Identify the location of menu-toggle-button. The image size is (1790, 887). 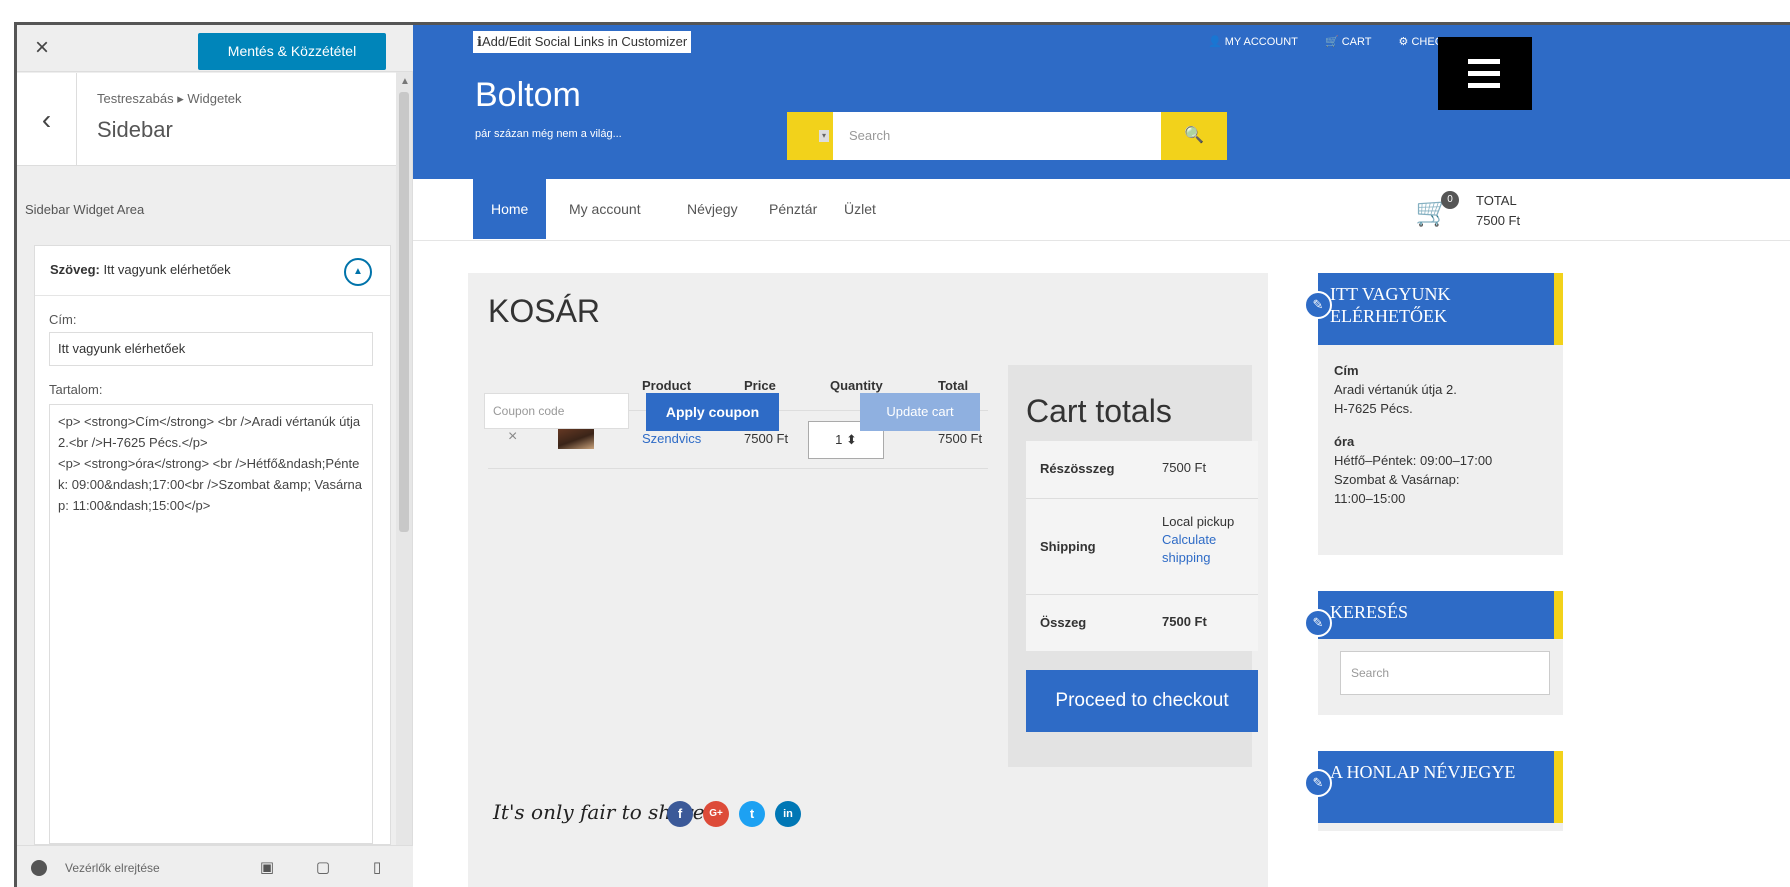
(1485, 73).